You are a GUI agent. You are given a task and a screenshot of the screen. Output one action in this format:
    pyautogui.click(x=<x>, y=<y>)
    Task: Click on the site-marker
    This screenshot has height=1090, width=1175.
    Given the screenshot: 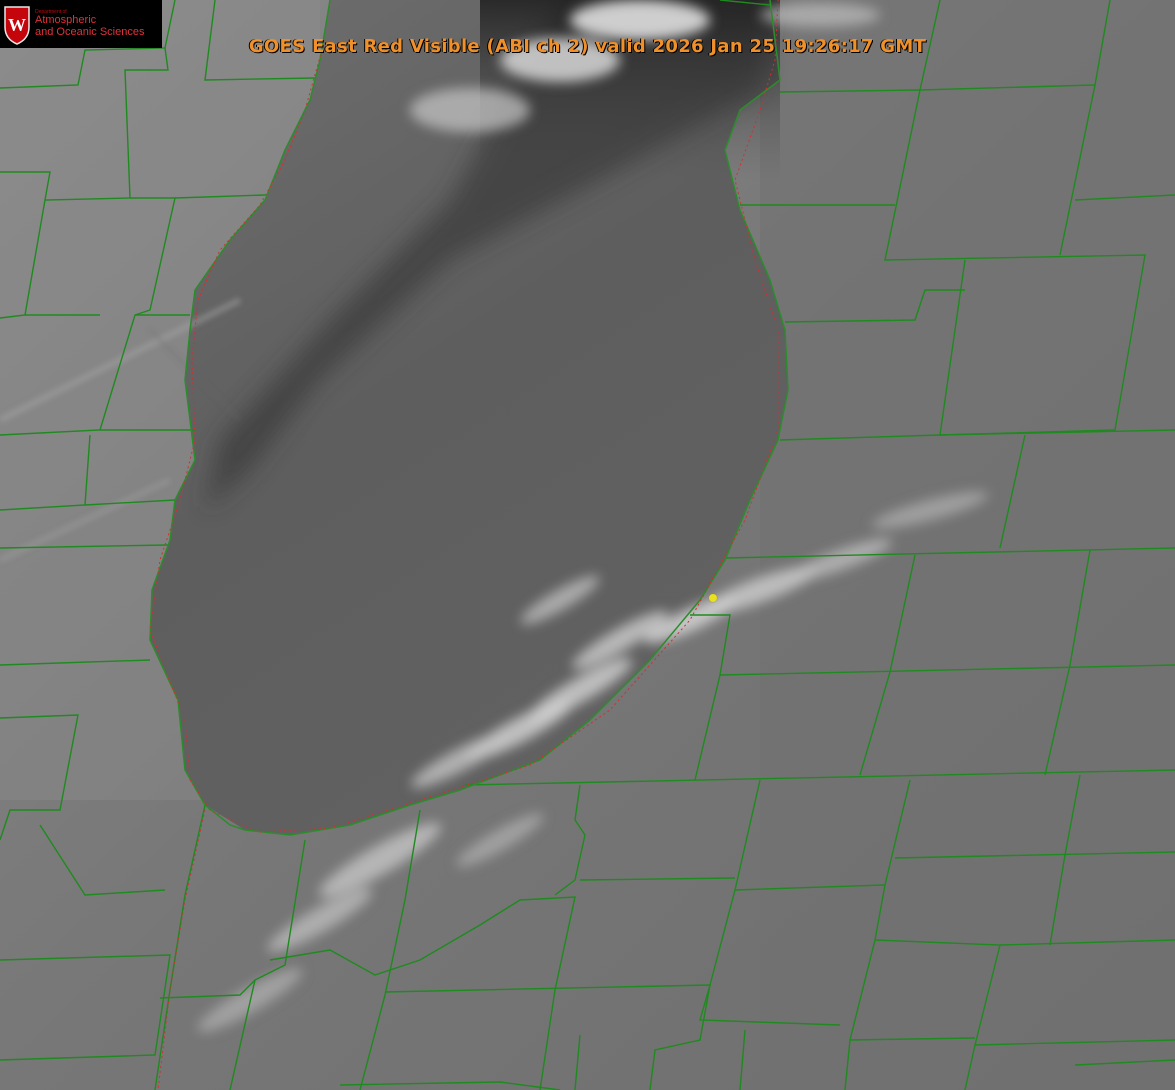 What is the action you would take?
    pyautogui.click(x=713, y=598)
    